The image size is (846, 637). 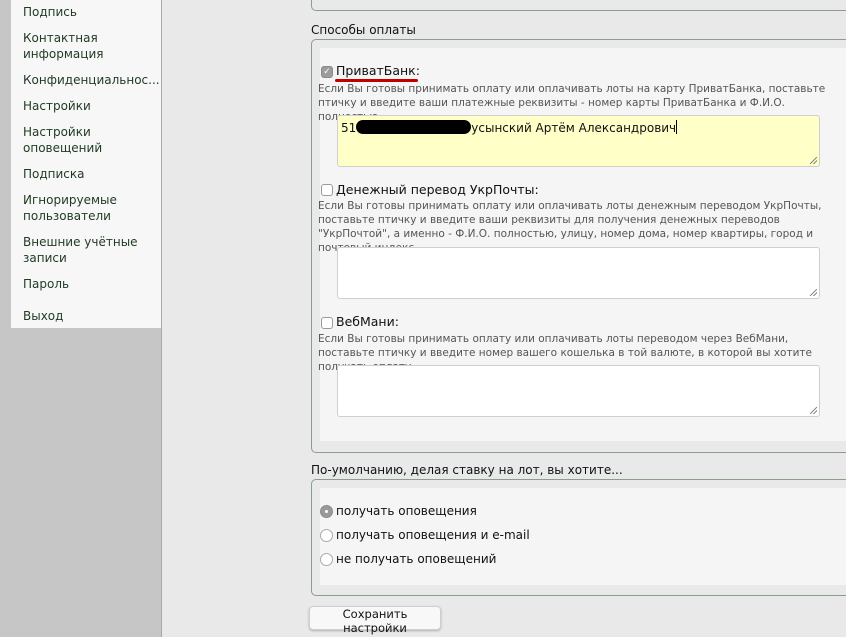 What do you see at coordinates (327, 323) in the screenshot?
I see `webmoney-checkbox` at bounding box center [327, 323].